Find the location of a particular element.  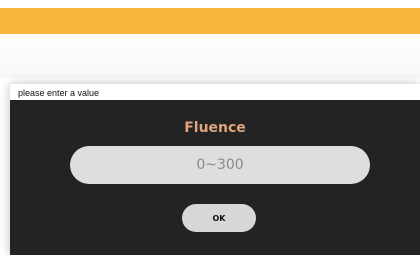

top-accent-bar is located at coordinates (210, 21).